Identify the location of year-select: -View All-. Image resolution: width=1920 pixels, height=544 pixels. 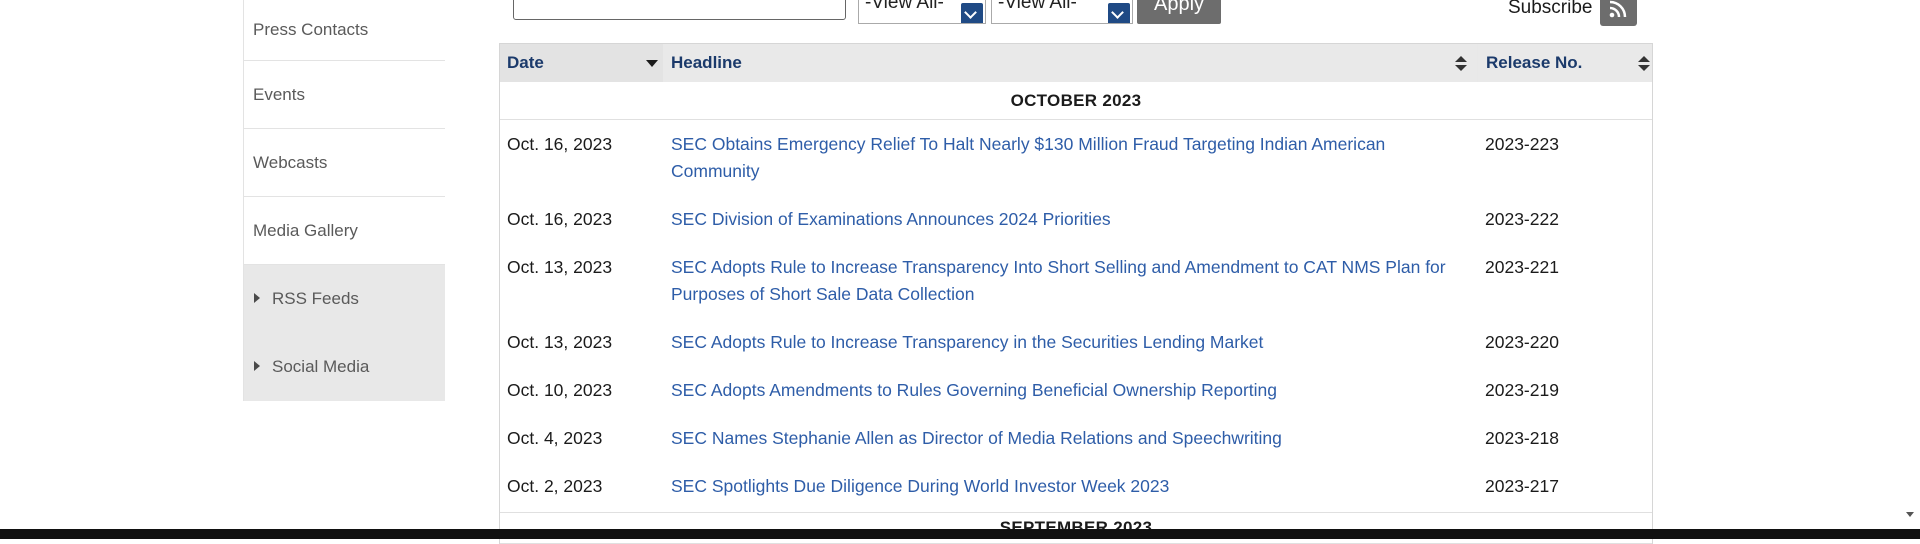
(922, 12).